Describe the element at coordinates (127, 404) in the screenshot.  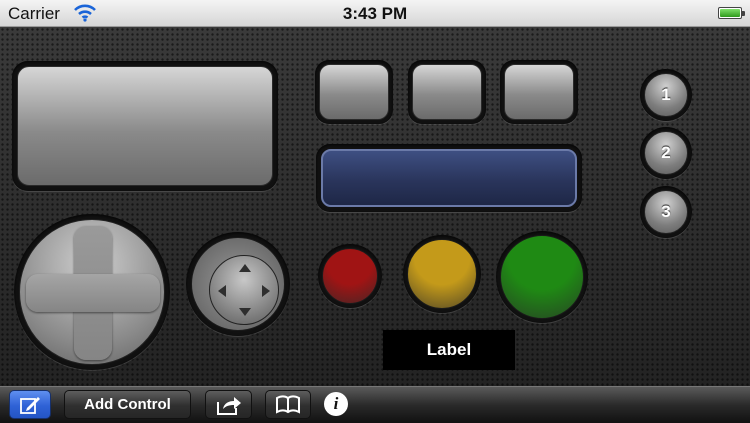
I see `add-control-button: Add Control` at that location.